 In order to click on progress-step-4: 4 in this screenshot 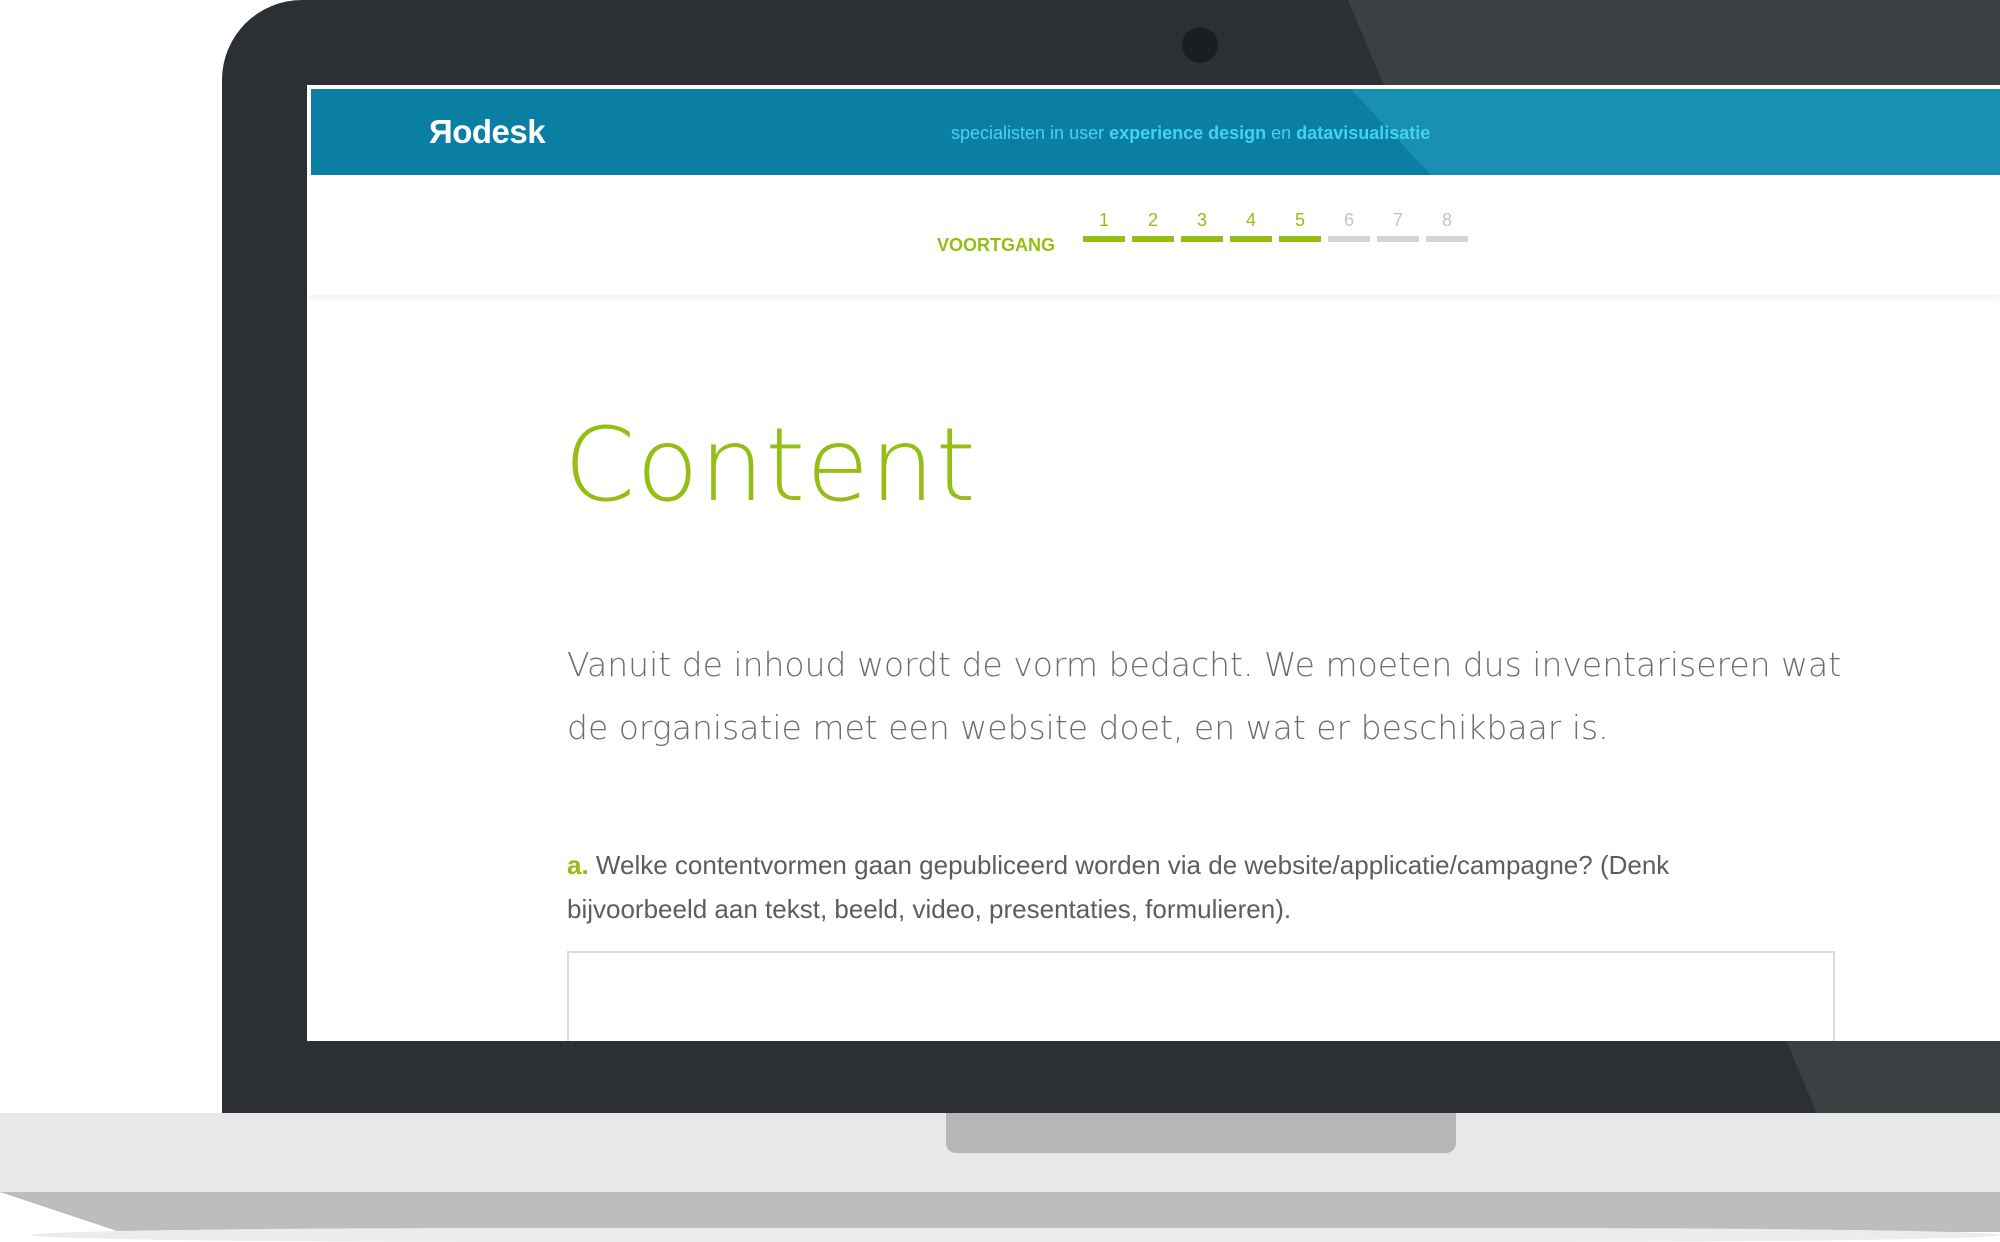, I will do `click(1251, 226)`.